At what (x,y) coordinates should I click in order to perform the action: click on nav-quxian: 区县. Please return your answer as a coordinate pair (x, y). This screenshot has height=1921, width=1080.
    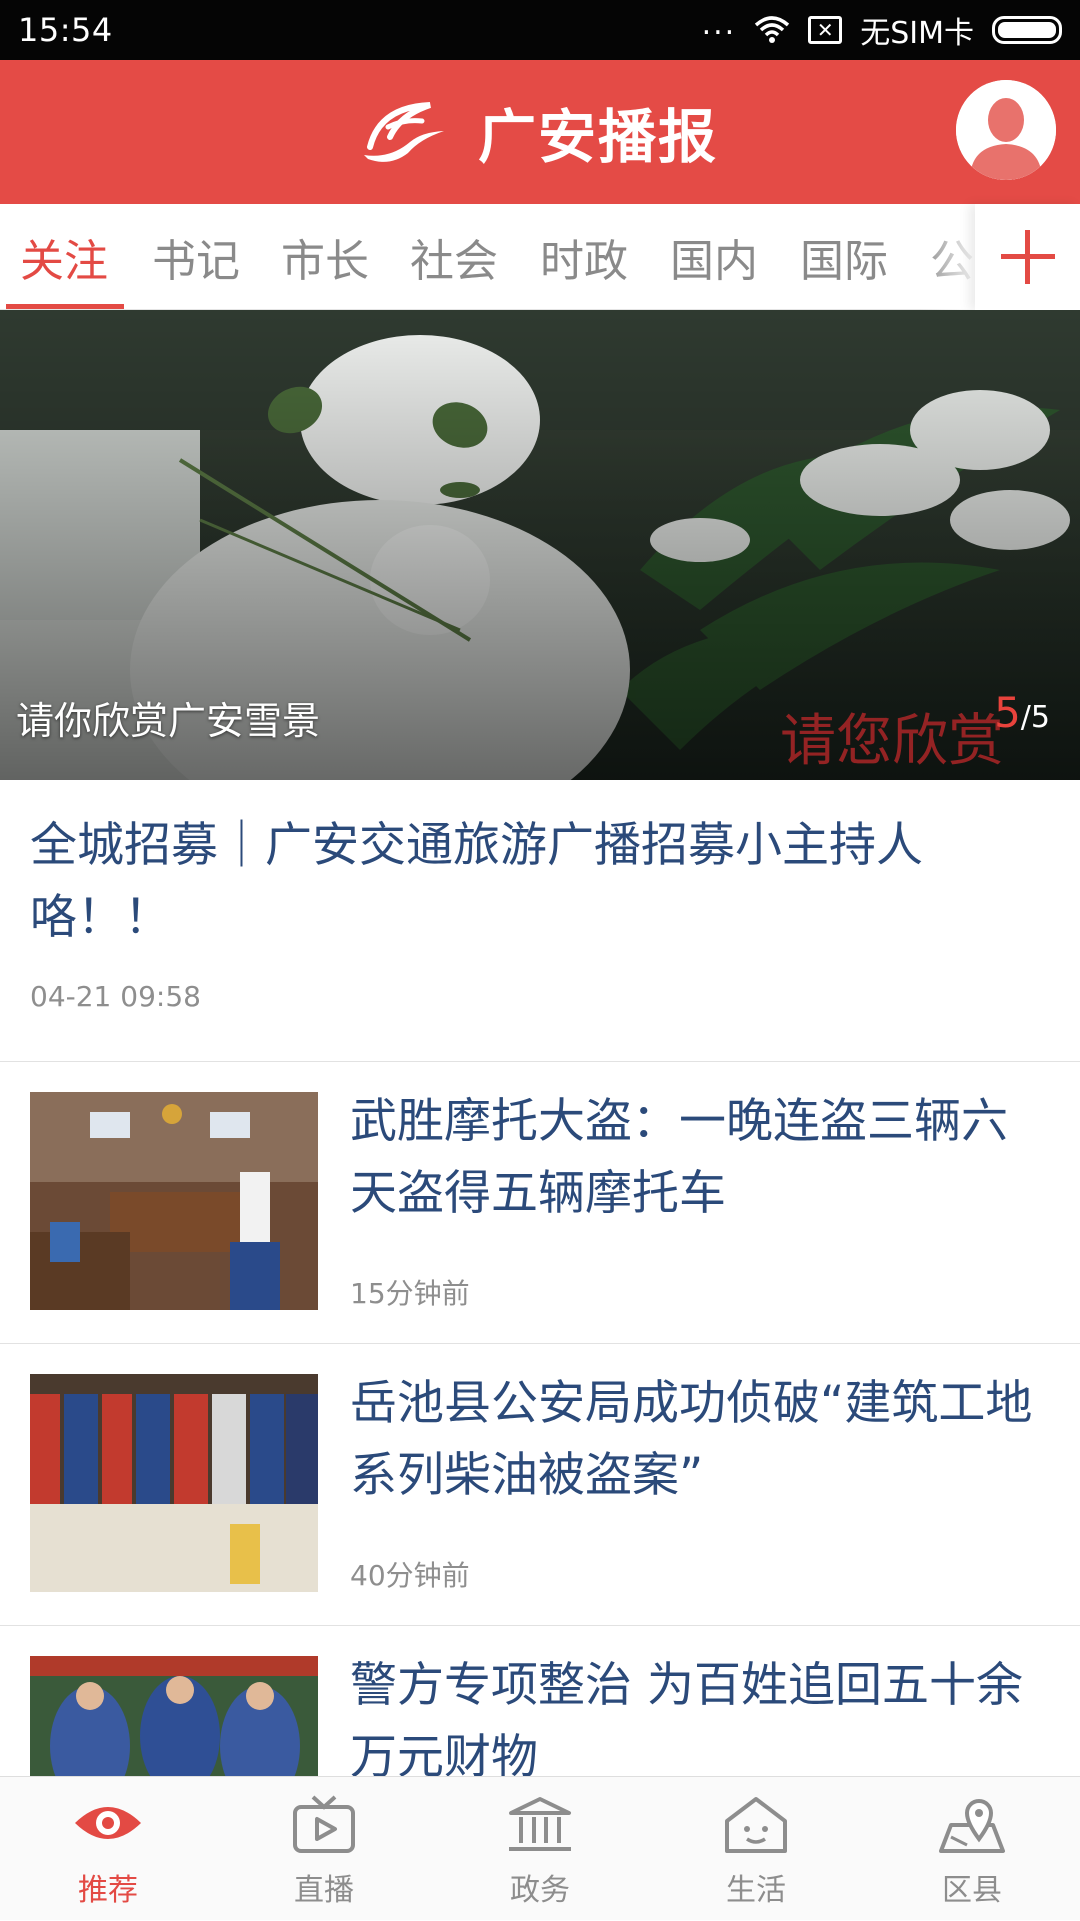
    Looking at the image, I should click on (972, 1849).